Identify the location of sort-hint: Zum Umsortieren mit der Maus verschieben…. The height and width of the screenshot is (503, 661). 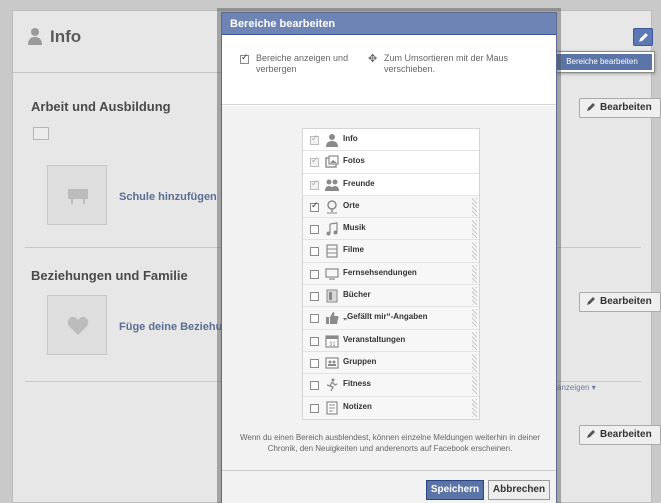
(446, 63).